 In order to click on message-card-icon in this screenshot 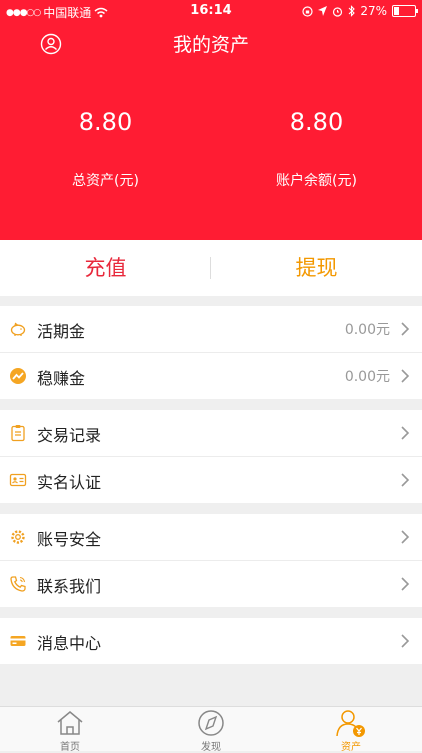, I will do `click(18, 641)`.